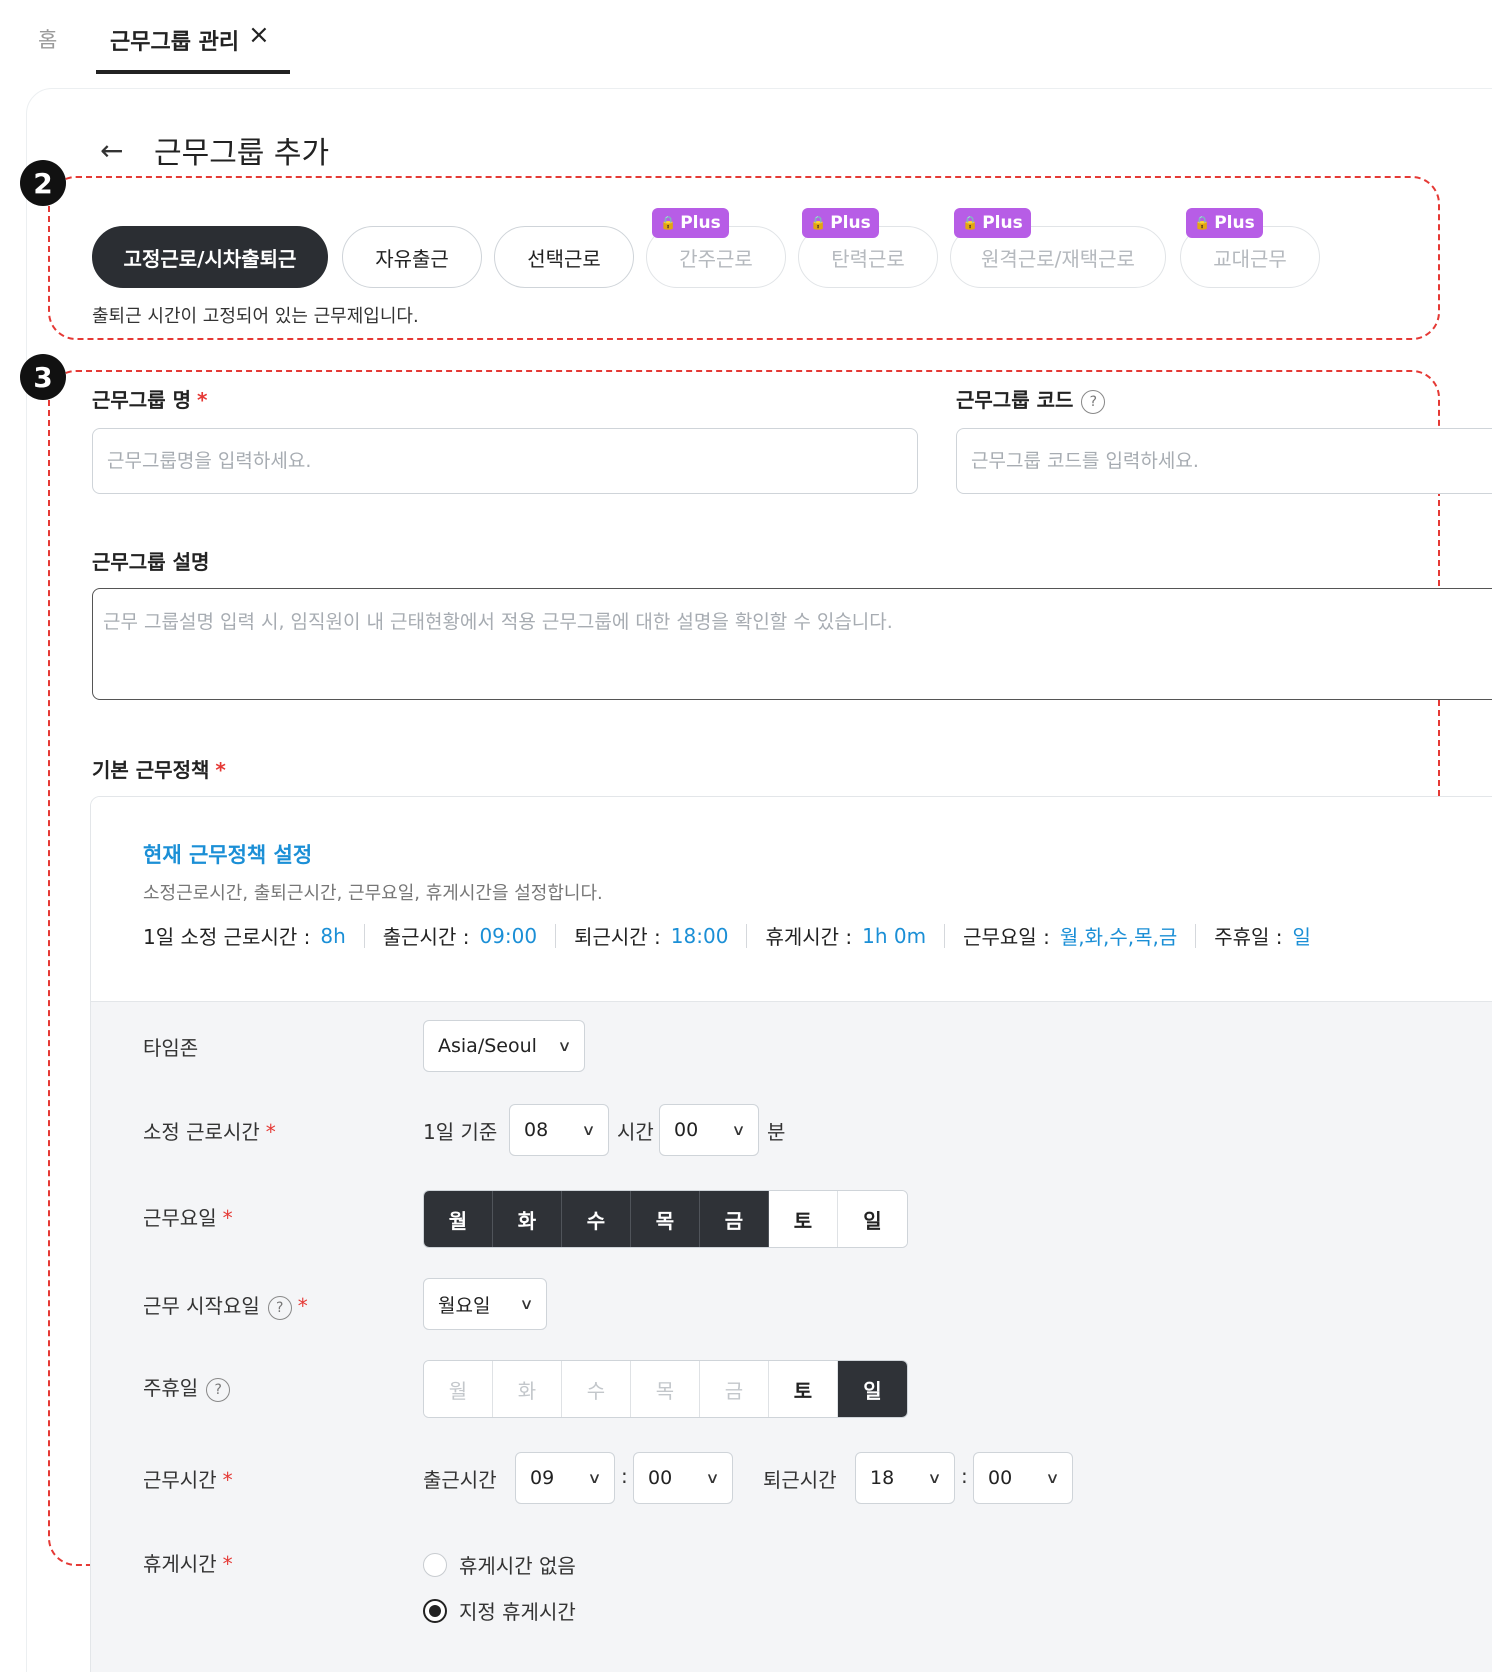 This screenshot has height=1672, width=1492. What do you see at coordinates (905, 1478) in the screenshot?
I see `clock-out-hour-select: 18 ∨` at bounding box center [905, 1478].